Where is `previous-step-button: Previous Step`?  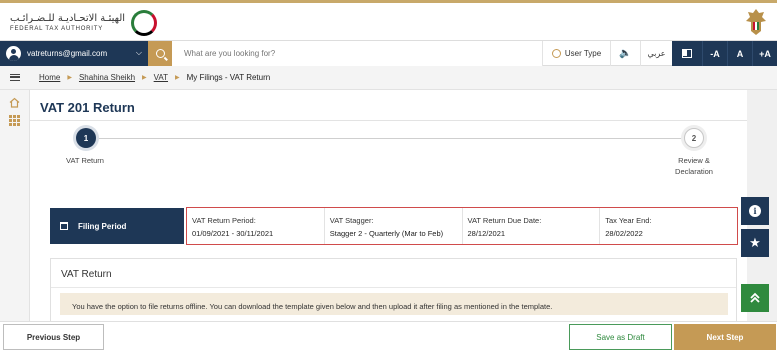
previous-step-button: Previous Step is located at coordinates (53, 337).